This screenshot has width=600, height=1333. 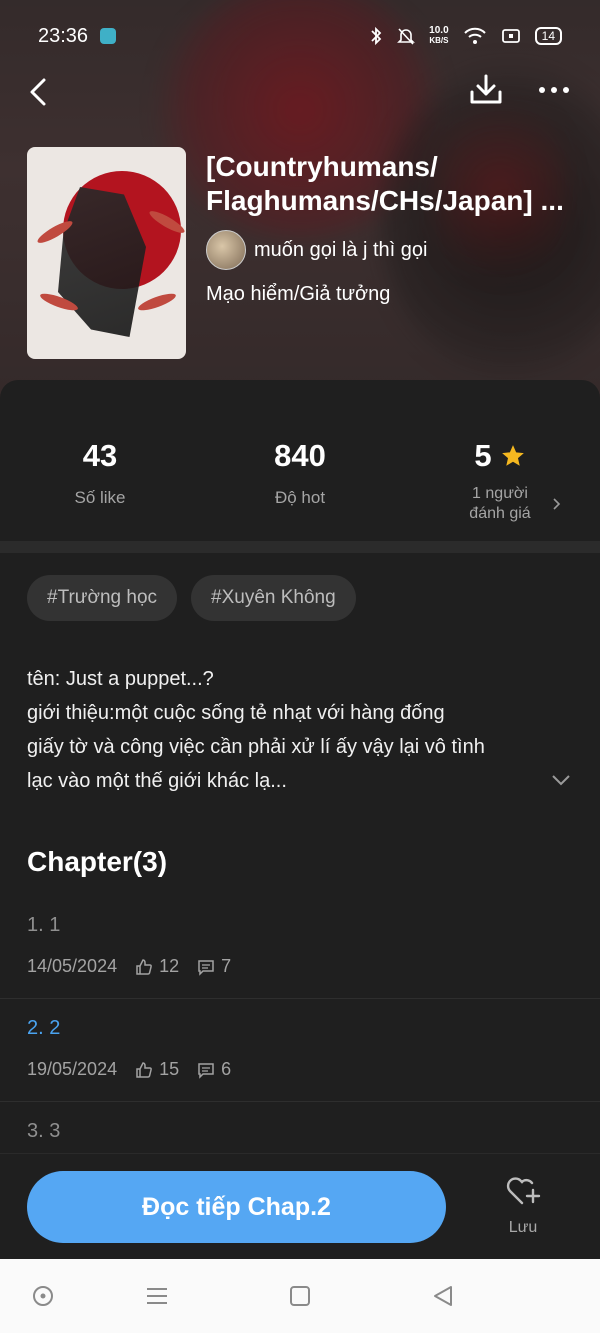 What do you see at coordinates (102, 598) in the screenshot?
I see `tag-chip: #Trường học` at bounding box center [102, 598].